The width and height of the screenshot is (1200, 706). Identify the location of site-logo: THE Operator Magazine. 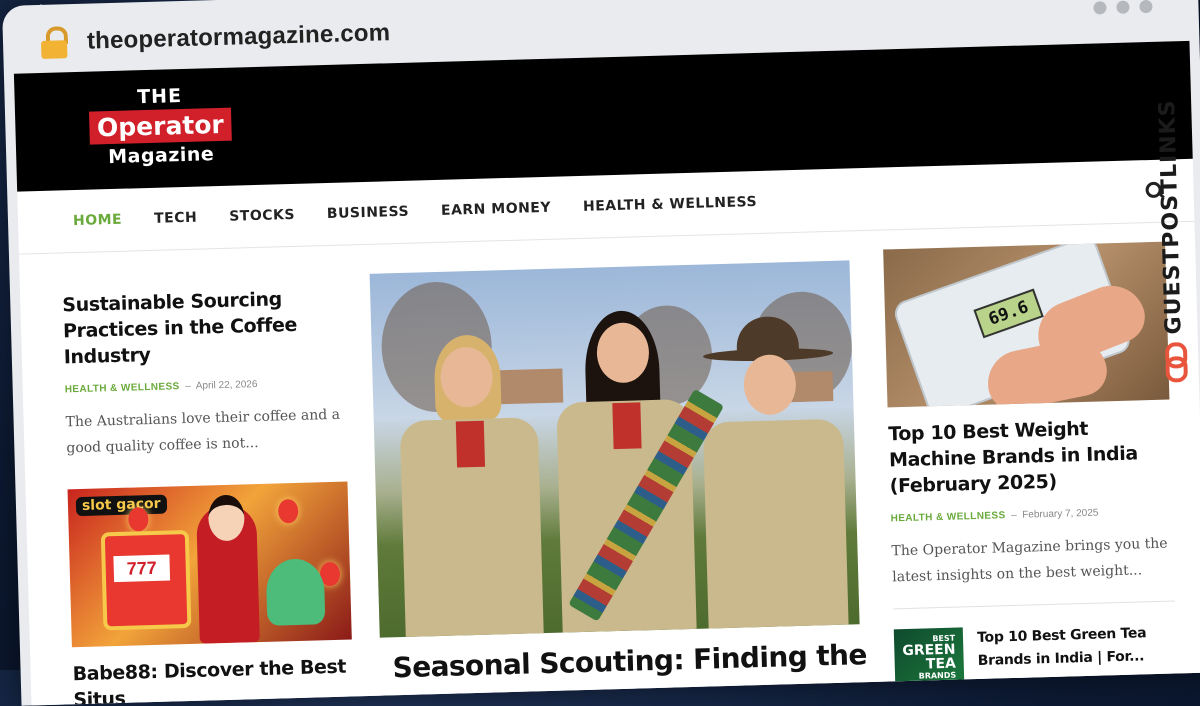
(160, 126).